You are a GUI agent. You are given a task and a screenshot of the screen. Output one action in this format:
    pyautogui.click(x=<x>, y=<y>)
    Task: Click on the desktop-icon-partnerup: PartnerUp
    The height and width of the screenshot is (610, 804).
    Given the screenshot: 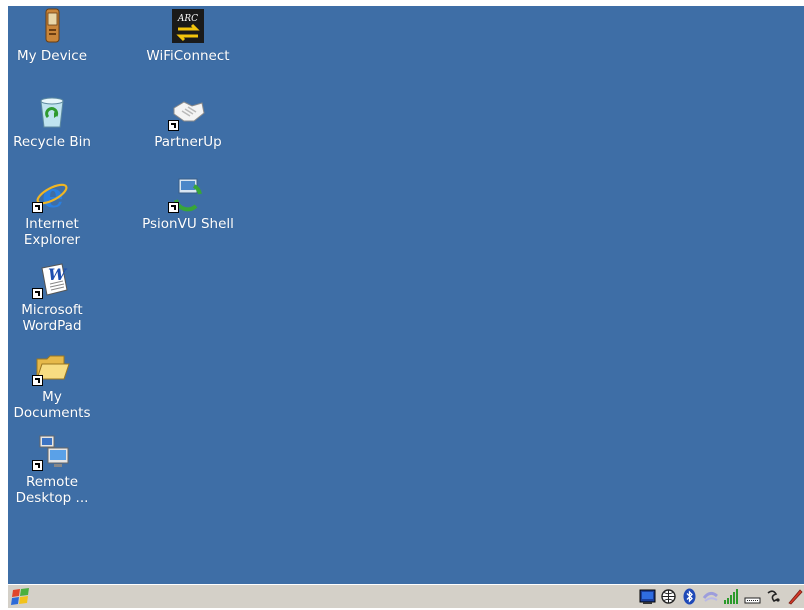 What is the action you would take?
    pyautogui.click(x=188, y=122)
    